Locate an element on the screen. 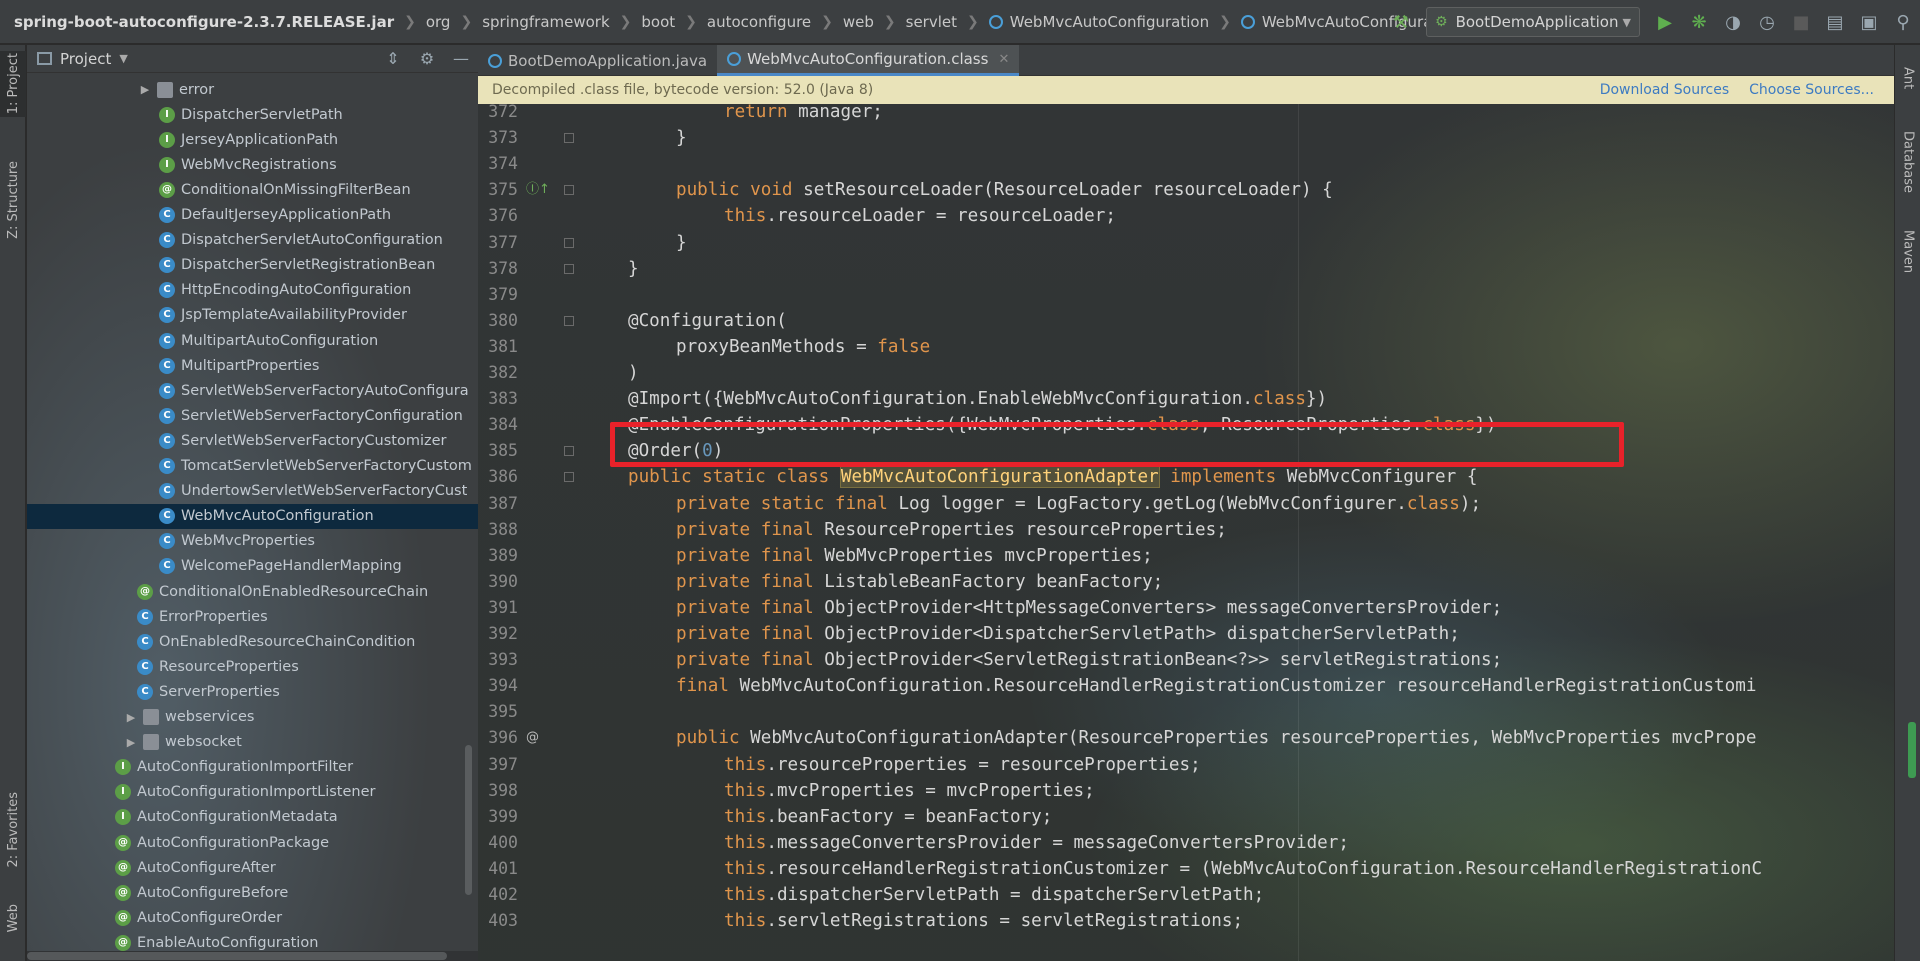 The width and height of the screenshot is (1920, 961). line-number: 398 is located at coordinates (498, 791).